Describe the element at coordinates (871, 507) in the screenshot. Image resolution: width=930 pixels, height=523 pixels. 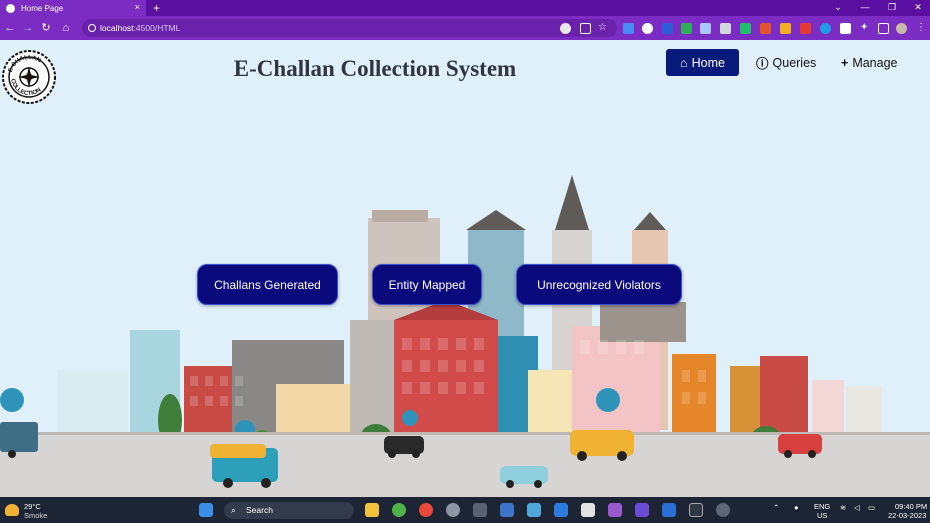
I see `battery-icon: ▭` at that location.